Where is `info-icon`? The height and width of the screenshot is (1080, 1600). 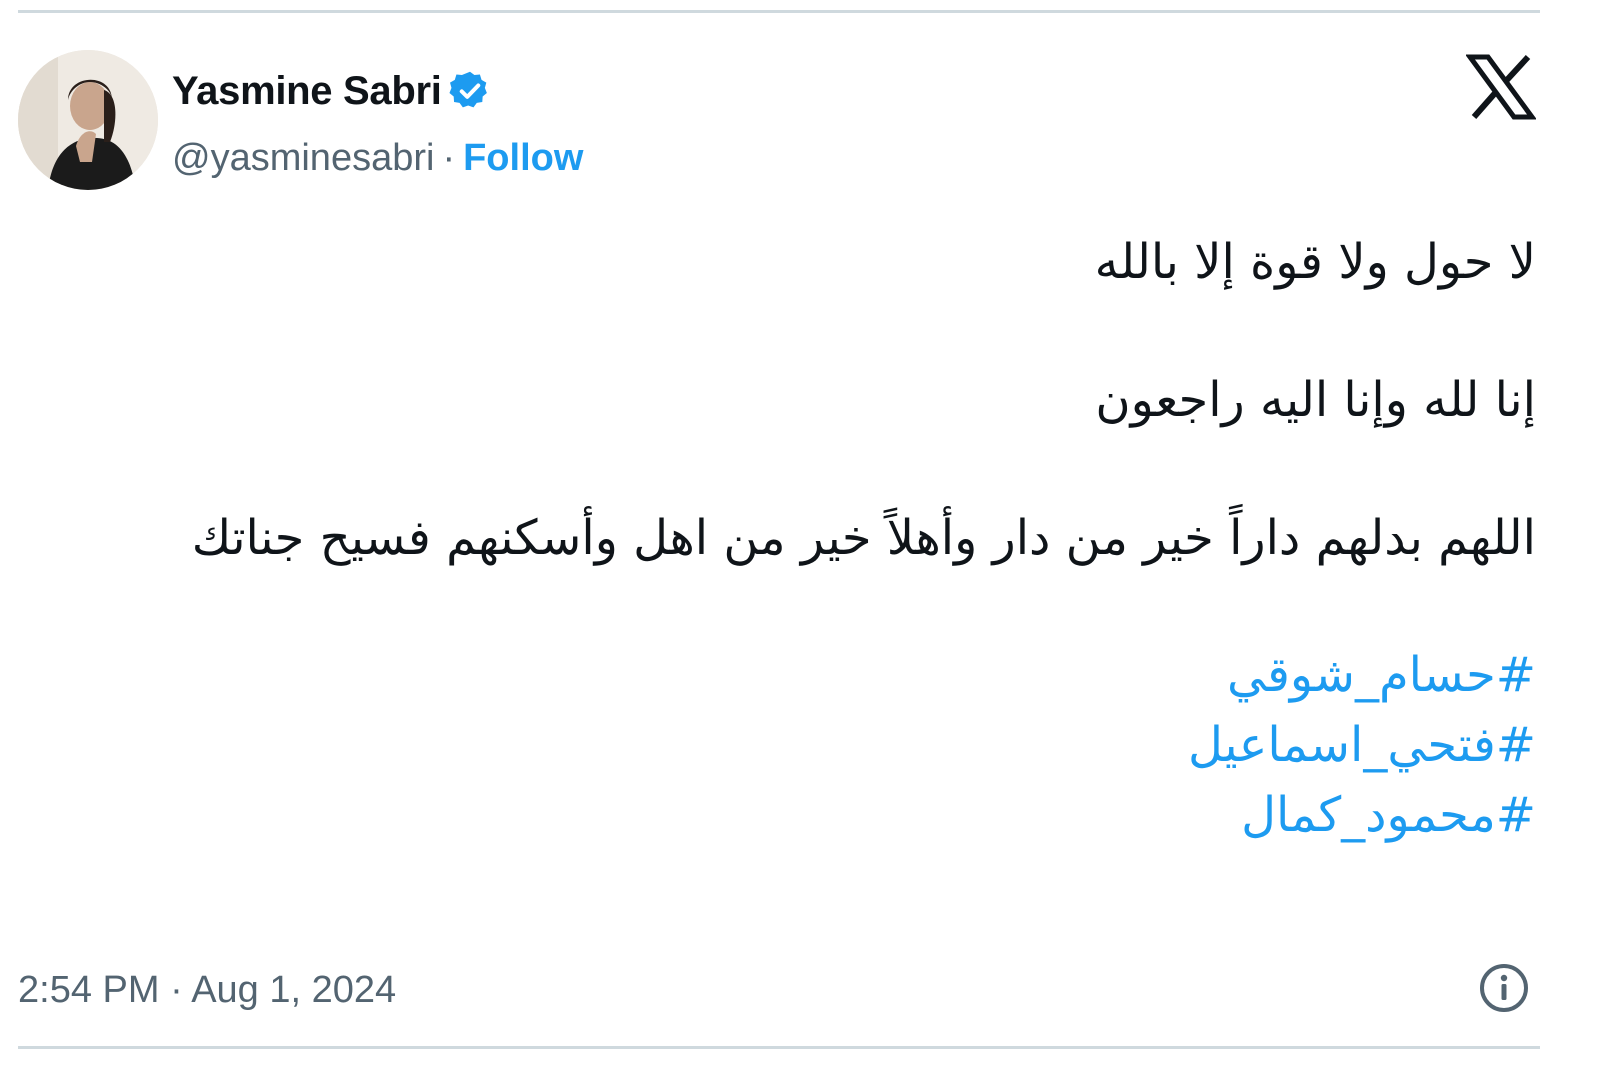 info-icon is located at coordinates (1504, 988).